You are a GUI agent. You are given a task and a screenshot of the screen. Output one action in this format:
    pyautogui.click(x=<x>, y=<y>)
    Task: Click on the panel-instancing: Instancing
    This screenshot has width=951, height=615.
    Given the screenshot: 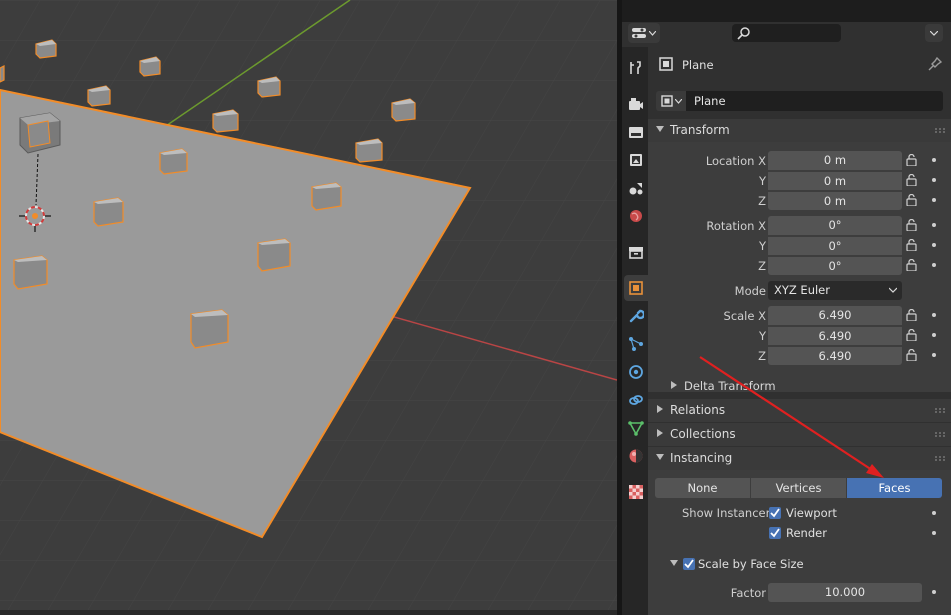 What is the action you would take?
    pyautogui.click(x=799, y=458)
    